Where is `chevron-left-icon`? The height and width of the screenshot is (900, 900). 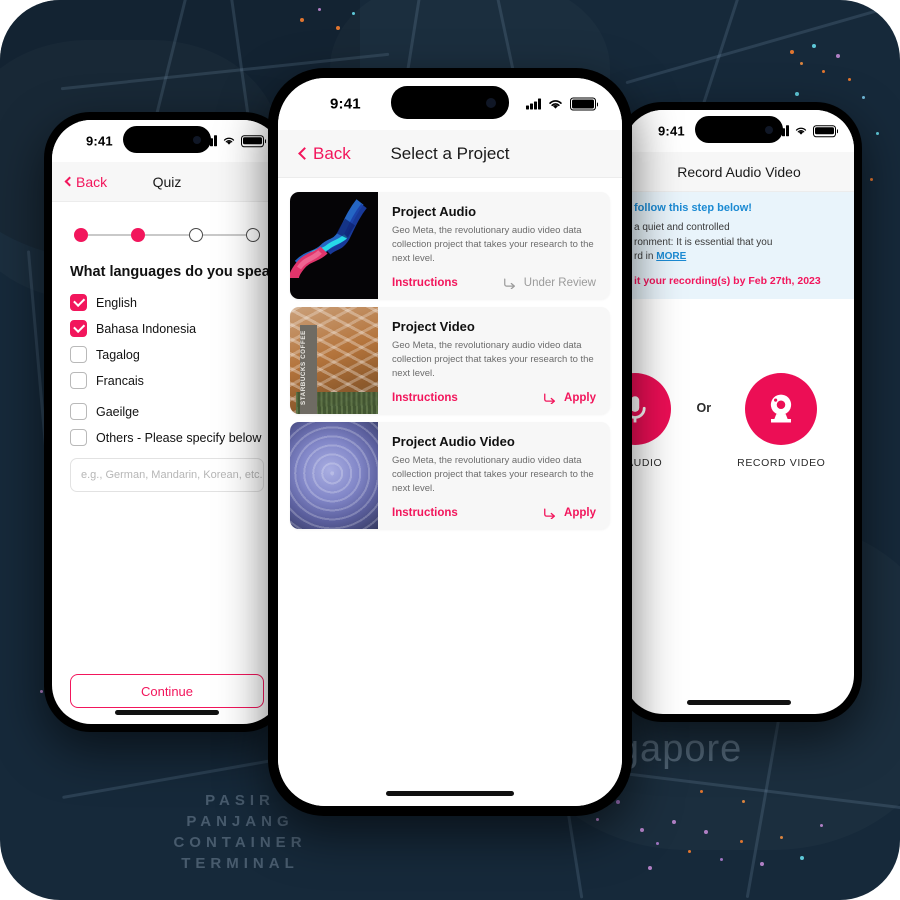 chevron-left-icon is located at coordinates (304, 153).